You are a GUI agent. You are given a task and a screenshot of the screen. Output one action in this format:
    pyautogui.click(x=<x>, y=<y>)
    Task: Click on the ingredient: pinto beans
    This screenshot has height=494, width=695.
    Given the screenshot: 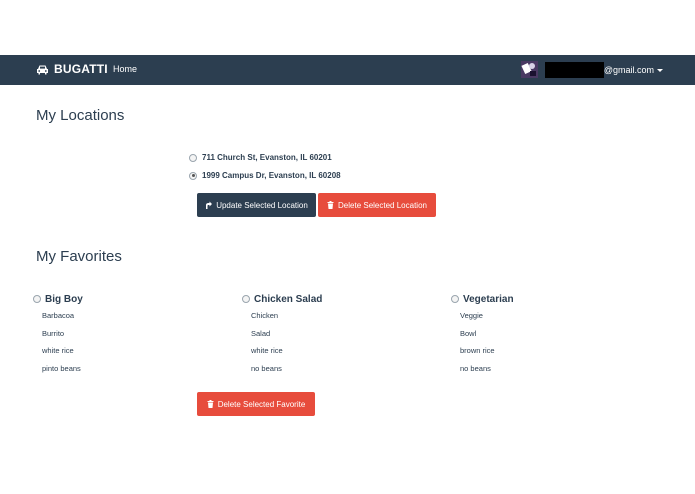 What is the action you would take?
    pyautogui.click(x=61, y=368)
    